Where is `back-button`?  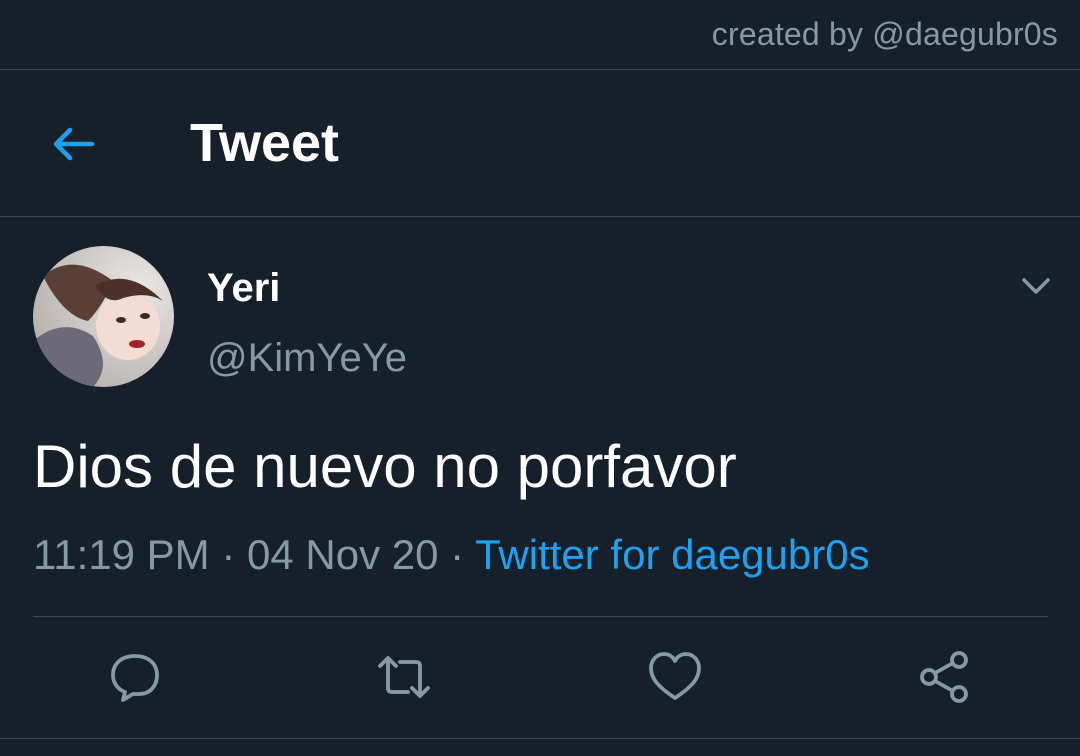 back-button is located at coordinates (74, 144).